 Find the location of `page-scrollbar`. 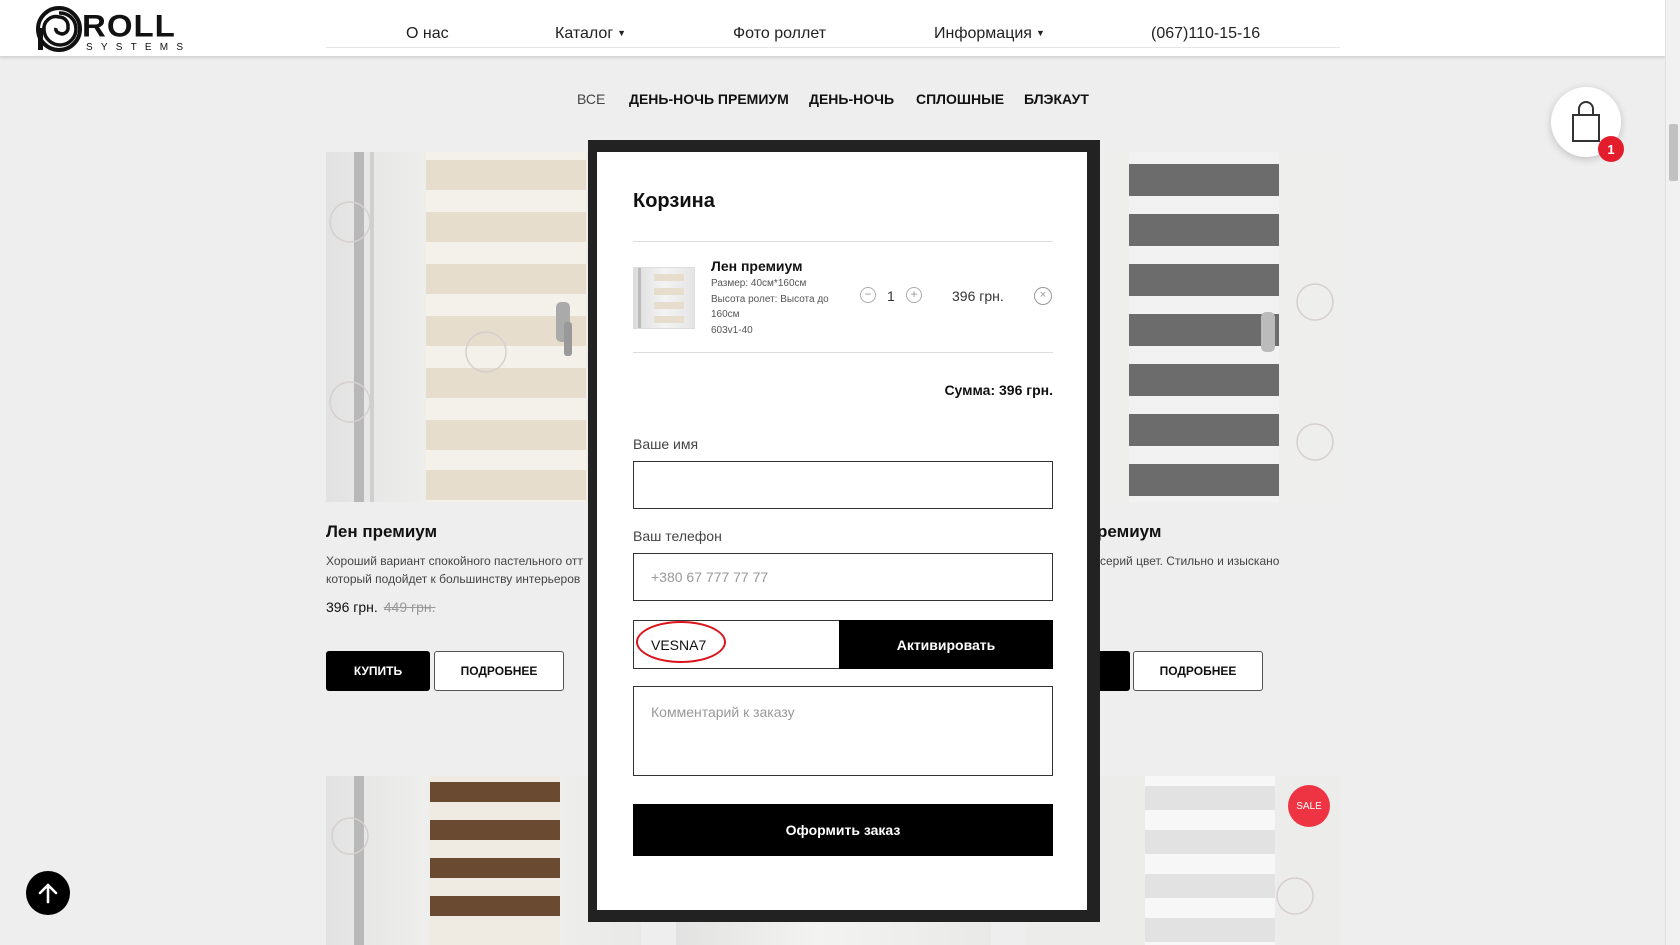

page-scrollbar is located at coordinates (1672, 472).